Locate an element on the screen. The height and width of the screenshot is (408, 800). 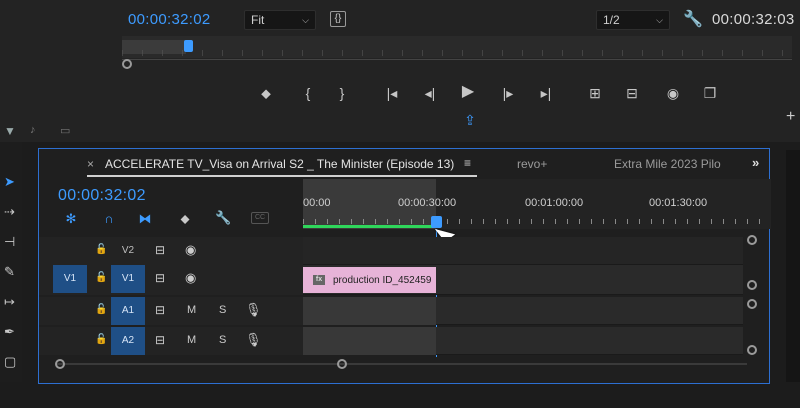
clip-name: production ID_452459 is located at coordinates (382, 280).